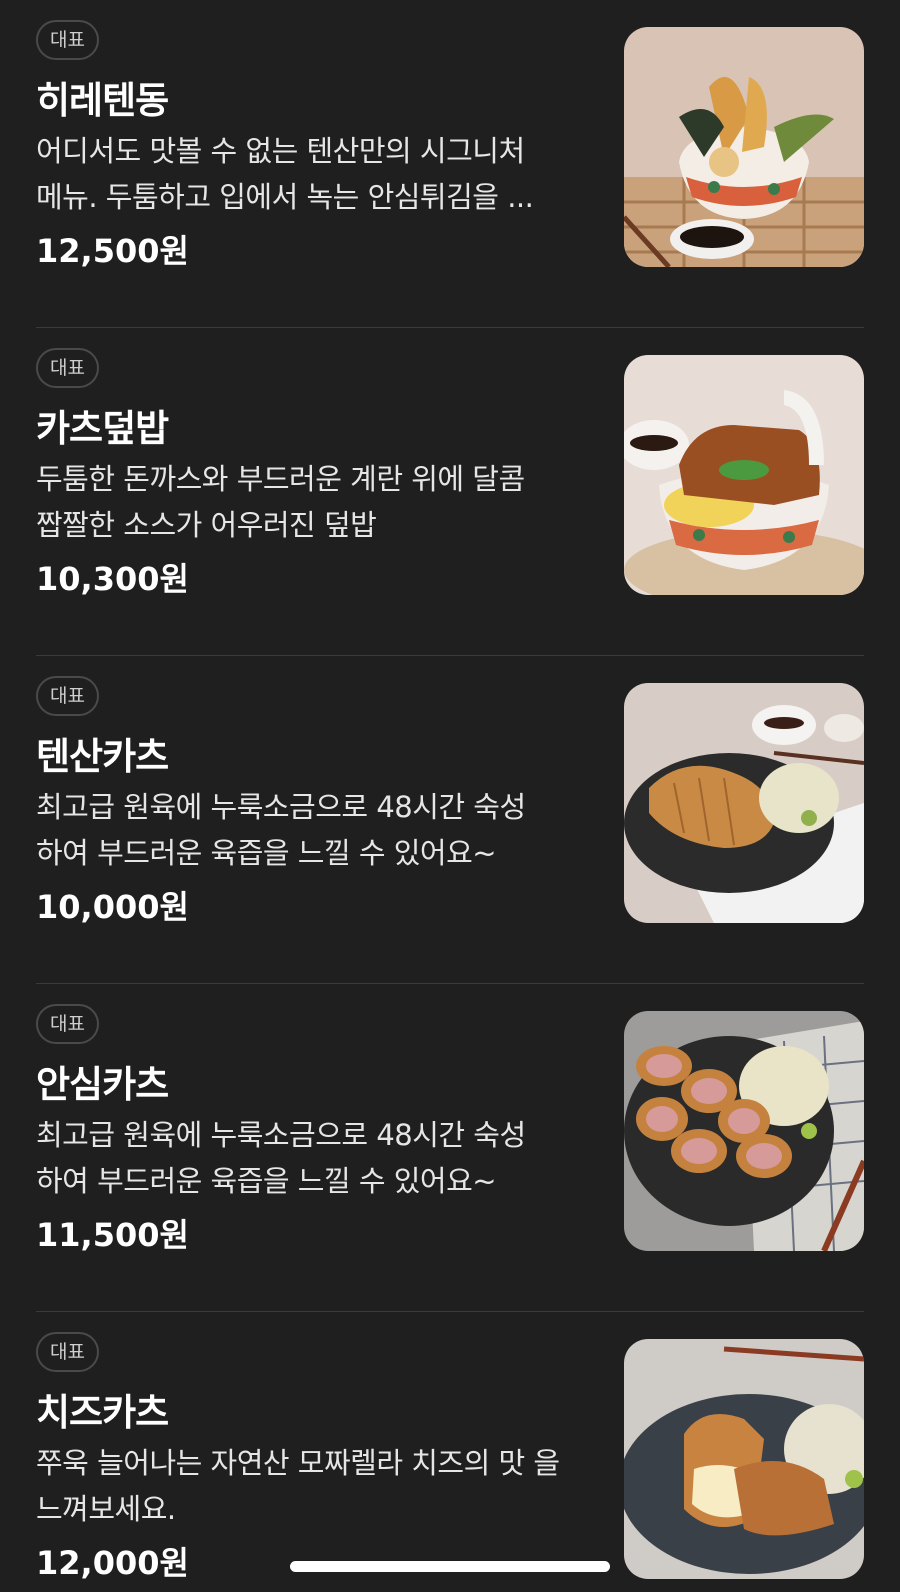 The height and width of the screenshot is (1592, 900). Describe the element at coordinates (744, 1131) in the screenshot. I see `tenderloin-cutlet-plate-photo` at that location.